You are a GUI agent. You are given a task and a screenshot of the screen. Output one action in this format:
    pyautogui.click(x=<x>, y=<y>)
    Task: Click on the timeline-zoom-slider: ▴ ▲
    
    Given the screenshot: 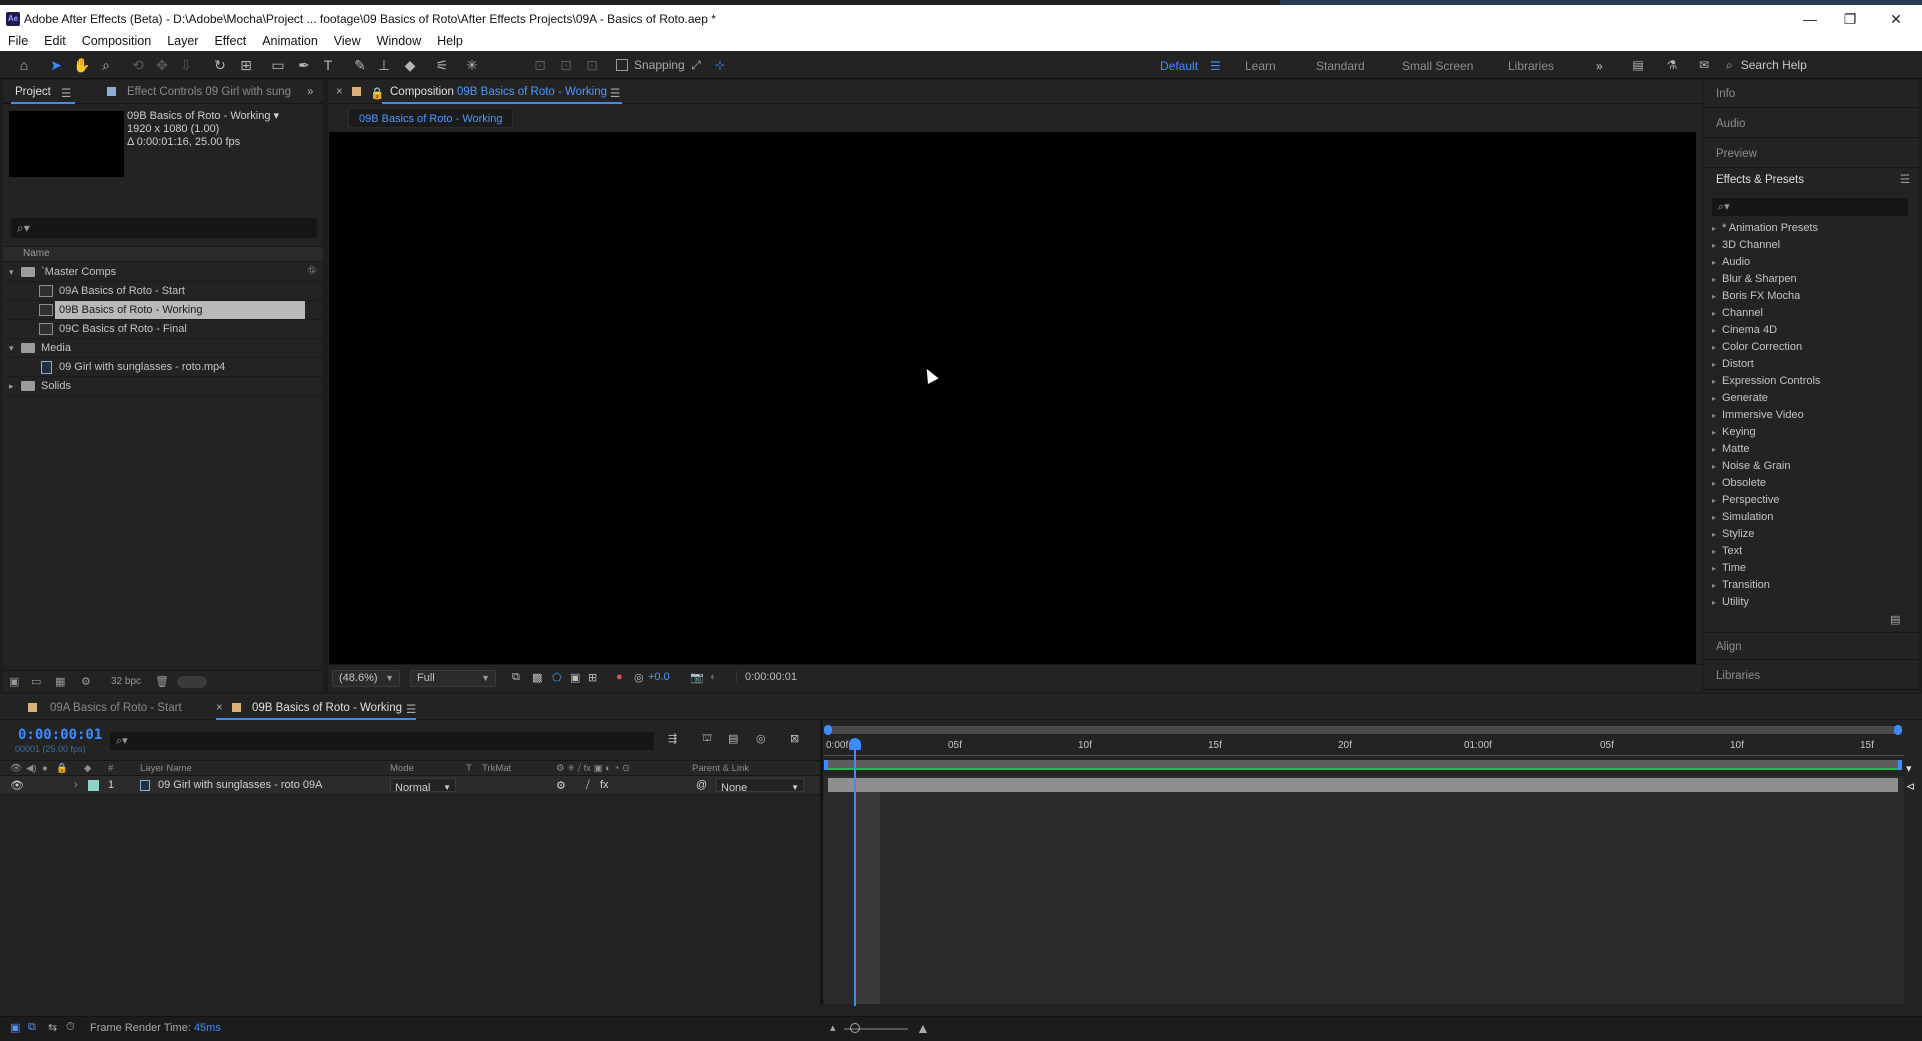 What is the action you would take?
    pyautogui.click(x=880, y=1028)
    